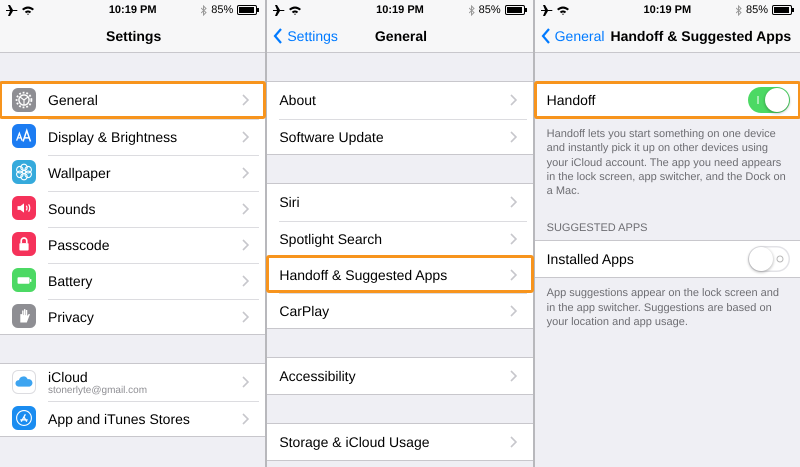 The image size is (800, 467). What do you see at coordinates (667, 158) in the screenshot?
I see `section-footer: Handoff lets you start something on one device and instantly pick it up on other devices using your iCloud account. The app you need appears in the lock screen, app switcher, and the Dock on a Mac.` at bounding box center [667, 158].